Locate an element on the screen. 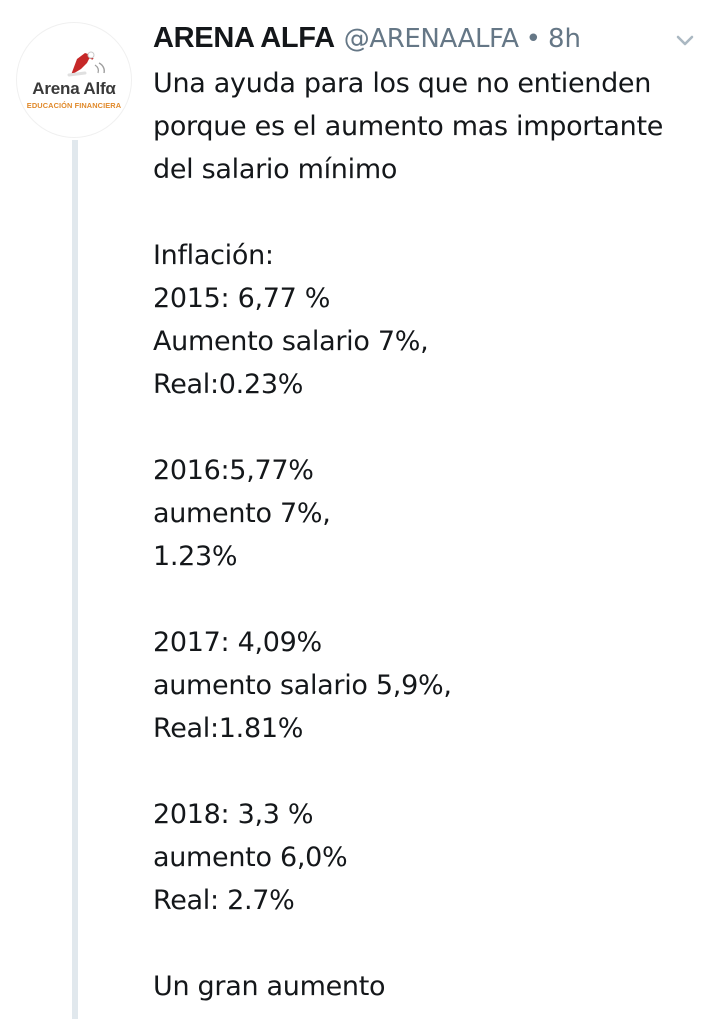  text-line: Real: 2.7% is located at coordinates (224, 900).